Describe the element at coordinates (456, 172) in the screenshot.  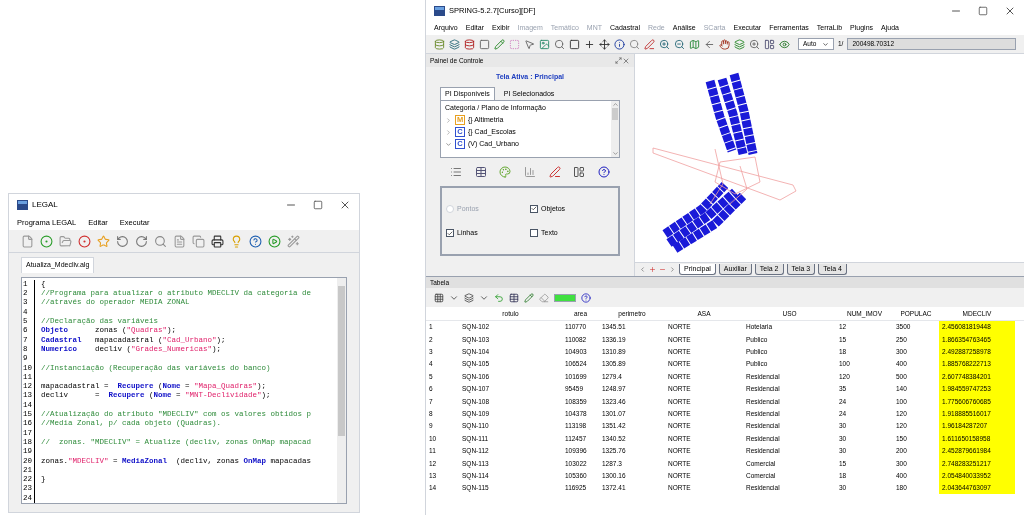
I see `list-icon` at that location.